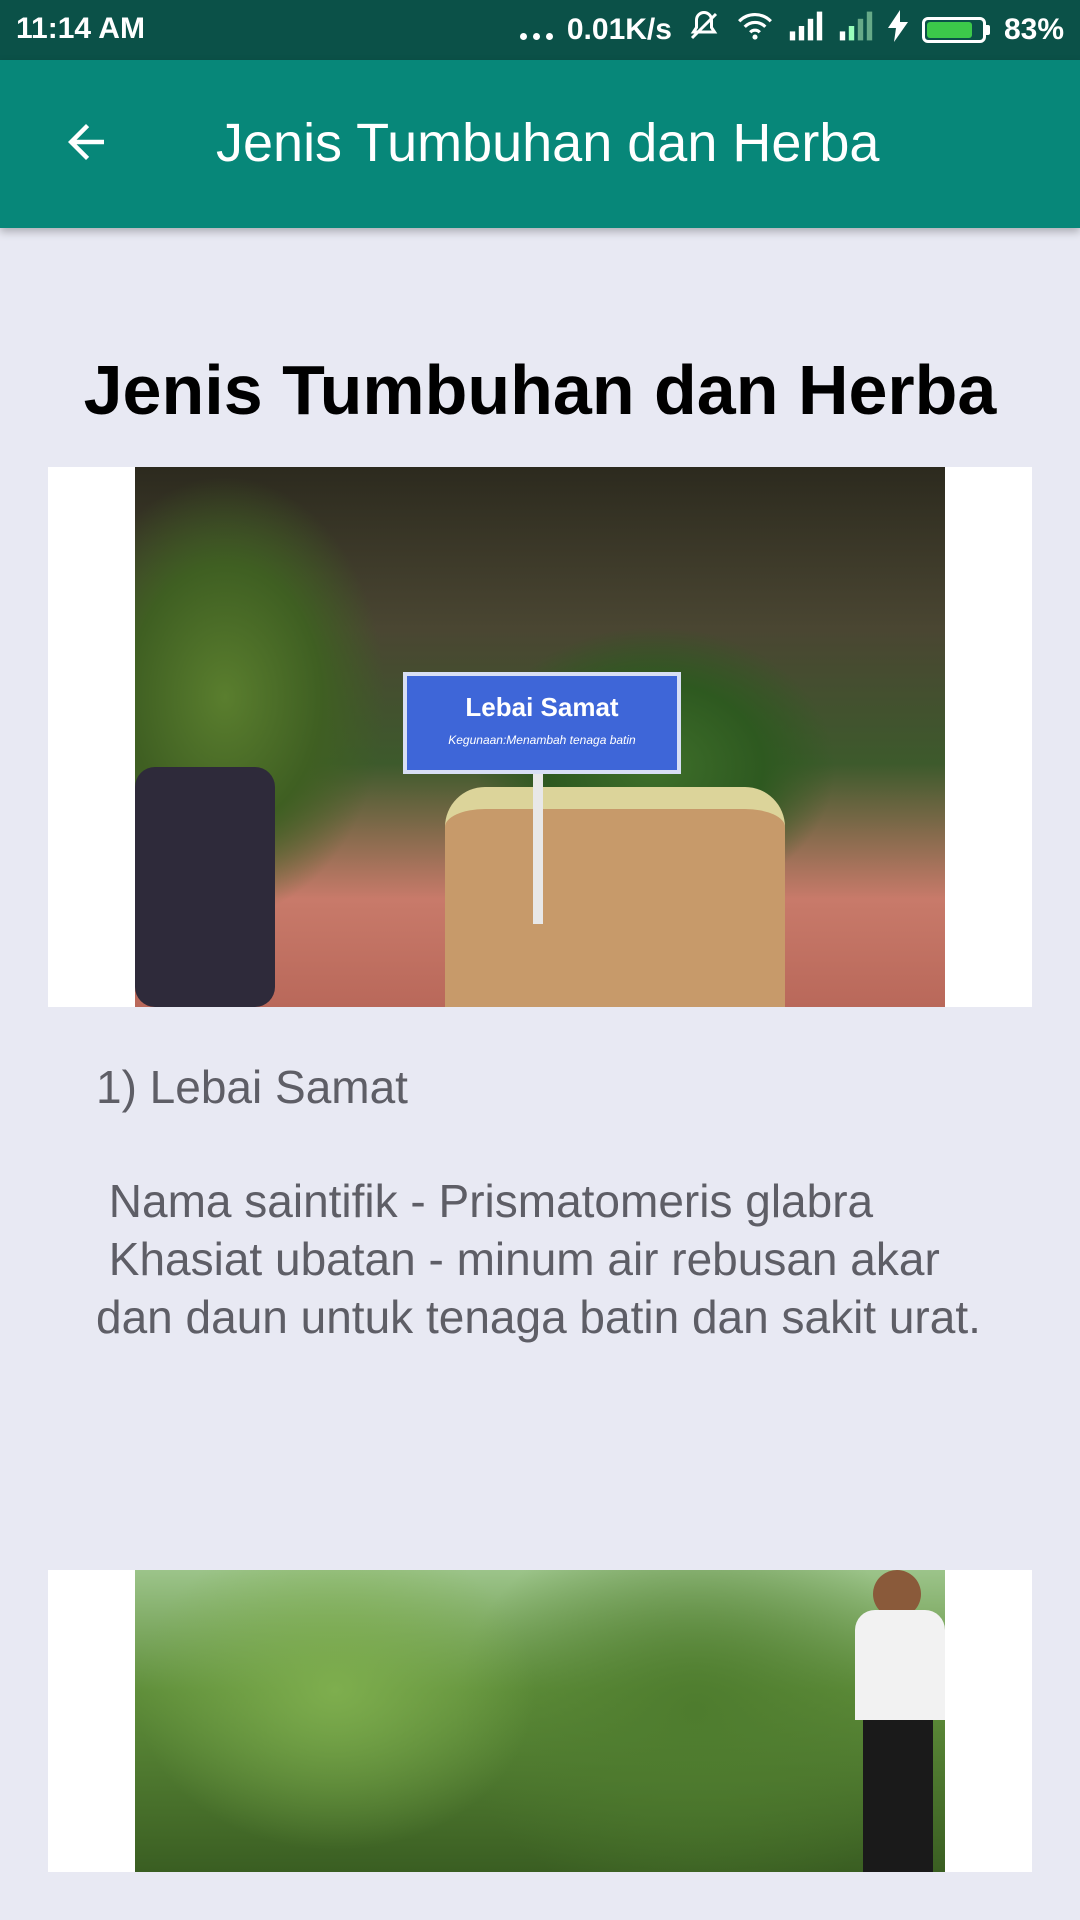 Image resolution: width=1080 pixels, height=1920 pixels. I want to click on status-icons: 0.01K/s 83%, so click(791, 30).